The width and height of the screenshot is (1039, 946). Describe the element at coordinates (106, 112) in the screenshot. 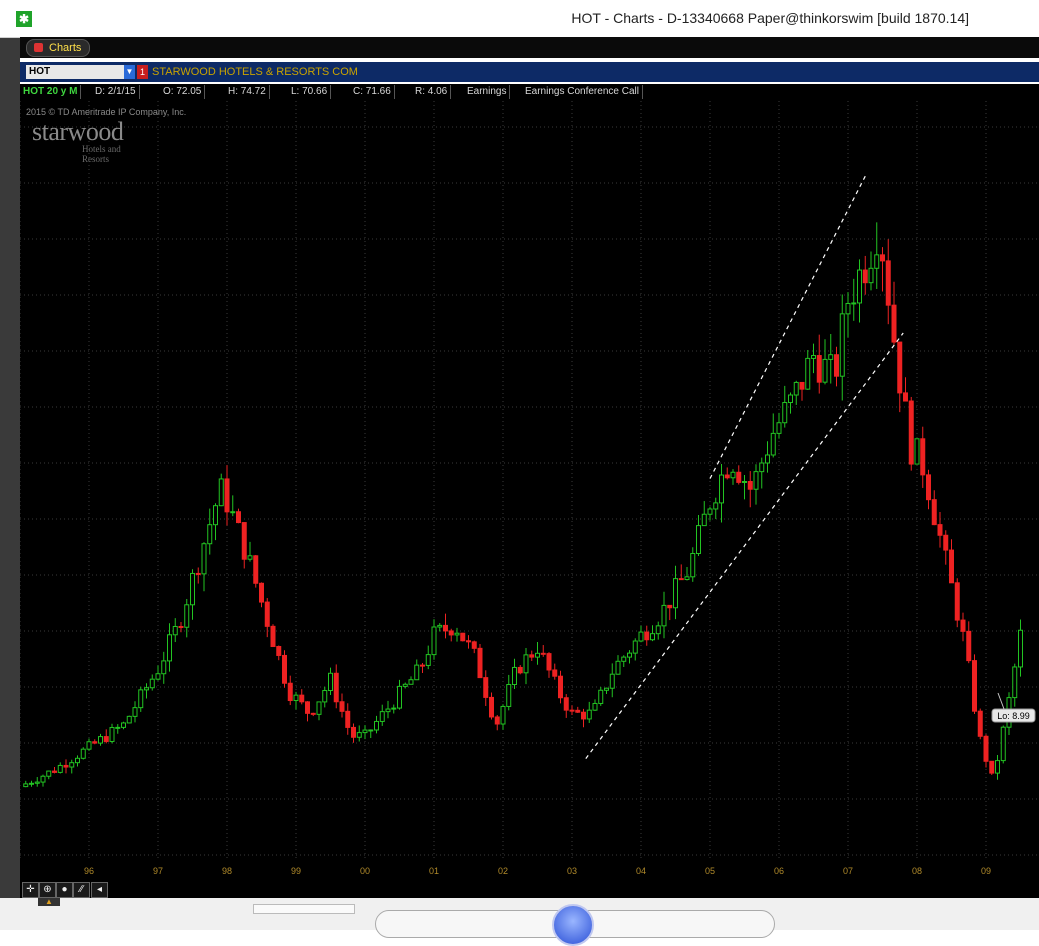

I see `copyright-watermark: 2015 © TD Ameritrade IP Company, Inc.` at that location.